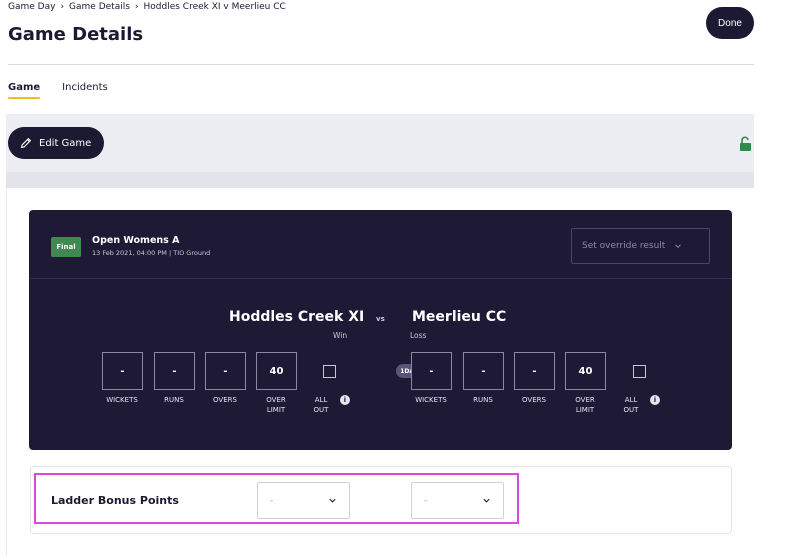 The width and height of the screenshot is (791, 556). Describe the element at coordinates (483, 400) in the screenshot. I see `away-runs-label: RUNS` at that location.